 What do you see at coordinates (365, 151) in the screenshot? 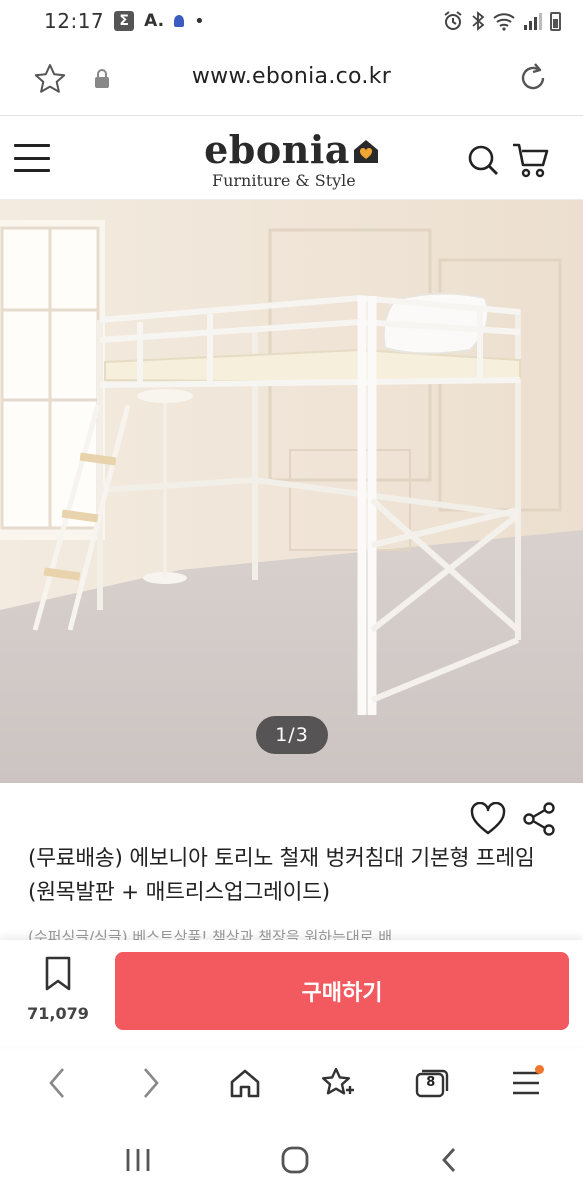
I see `logo-house-icon` at bounding box center [365, 151].